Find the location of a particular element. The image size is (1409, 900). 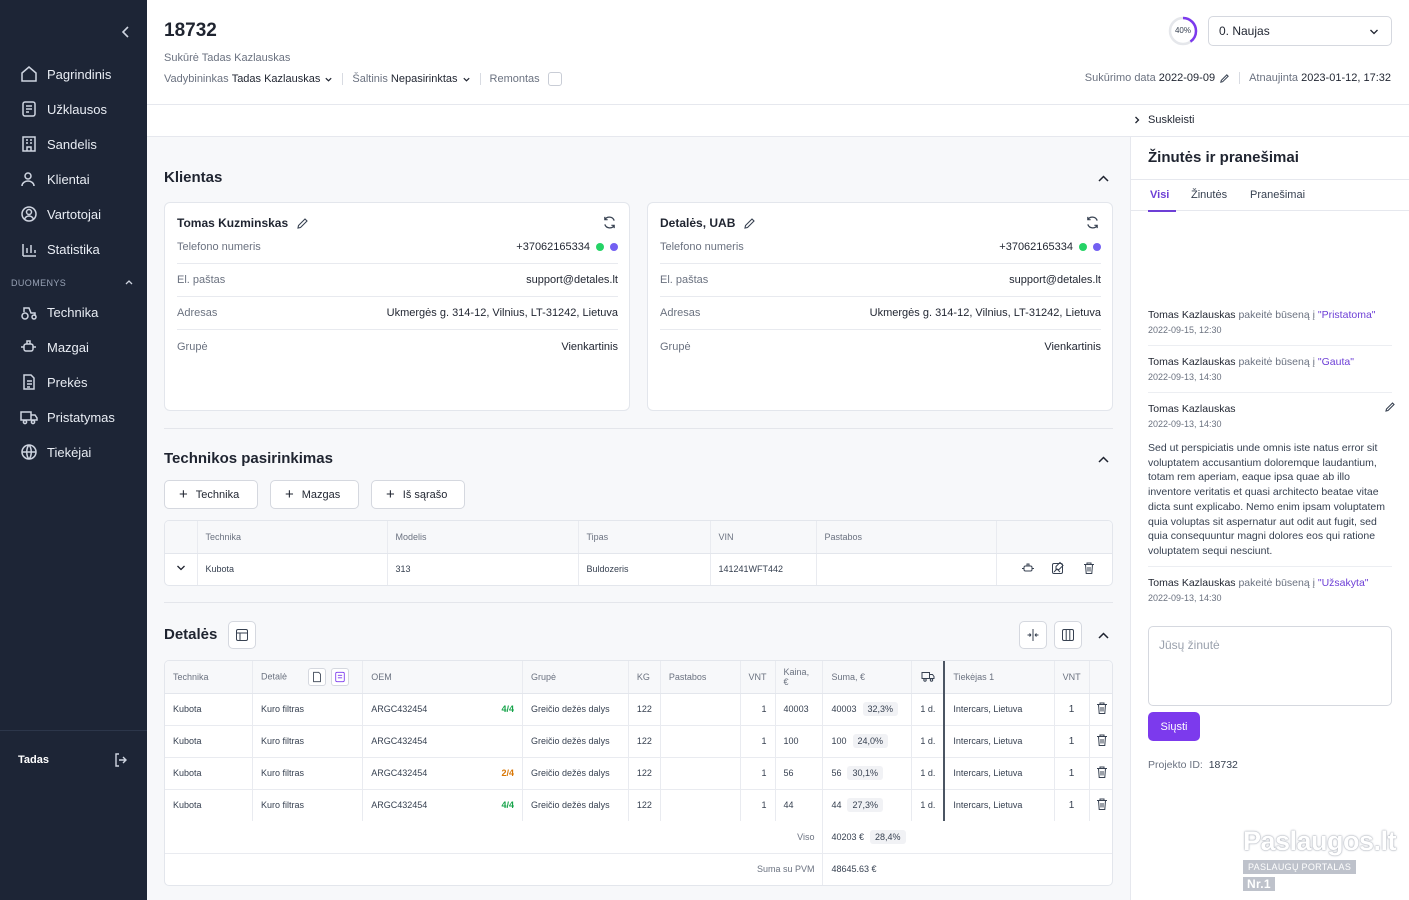

add-mazgas-button: + Mazgas is located at coordinates (314, 494).